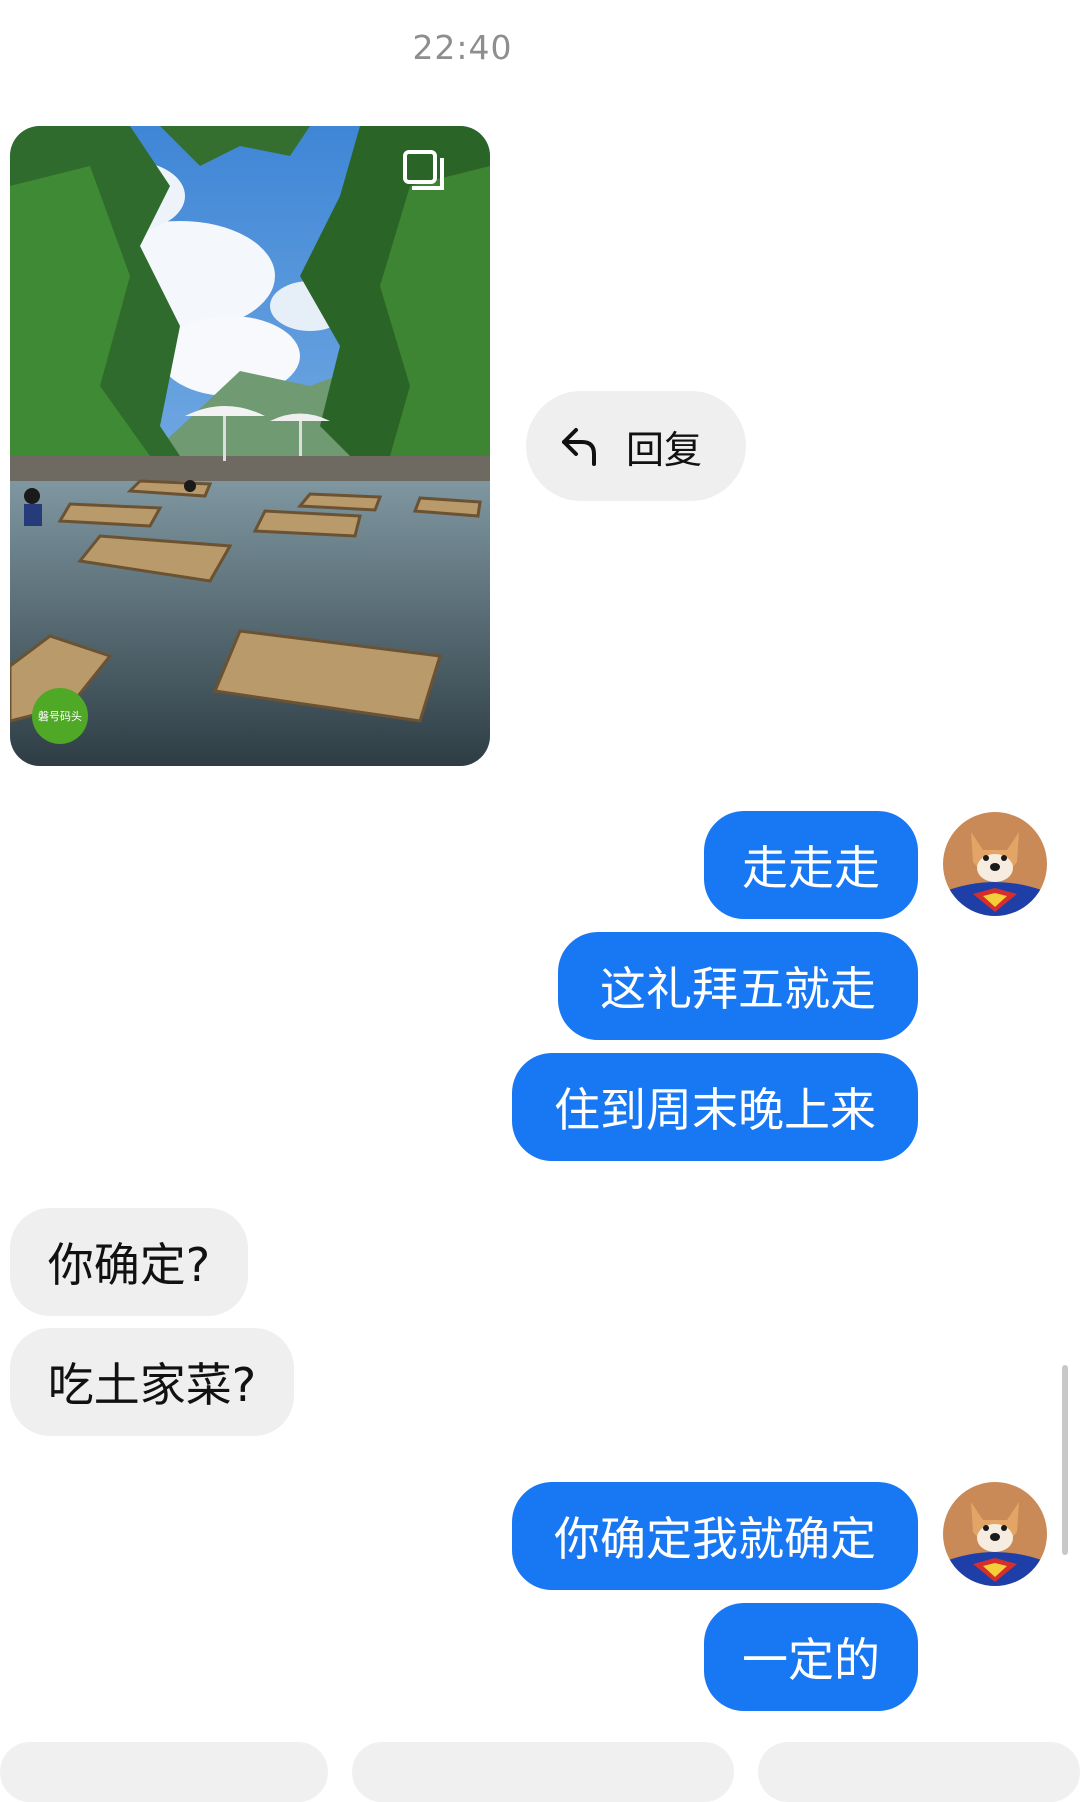 This screenshot has width=1080, height=1802. What do you see at coordinates (811, 1657) in the screenshot?
I see `message-bubble-outgoing: 一定的` at bounding box center [811, 1657].